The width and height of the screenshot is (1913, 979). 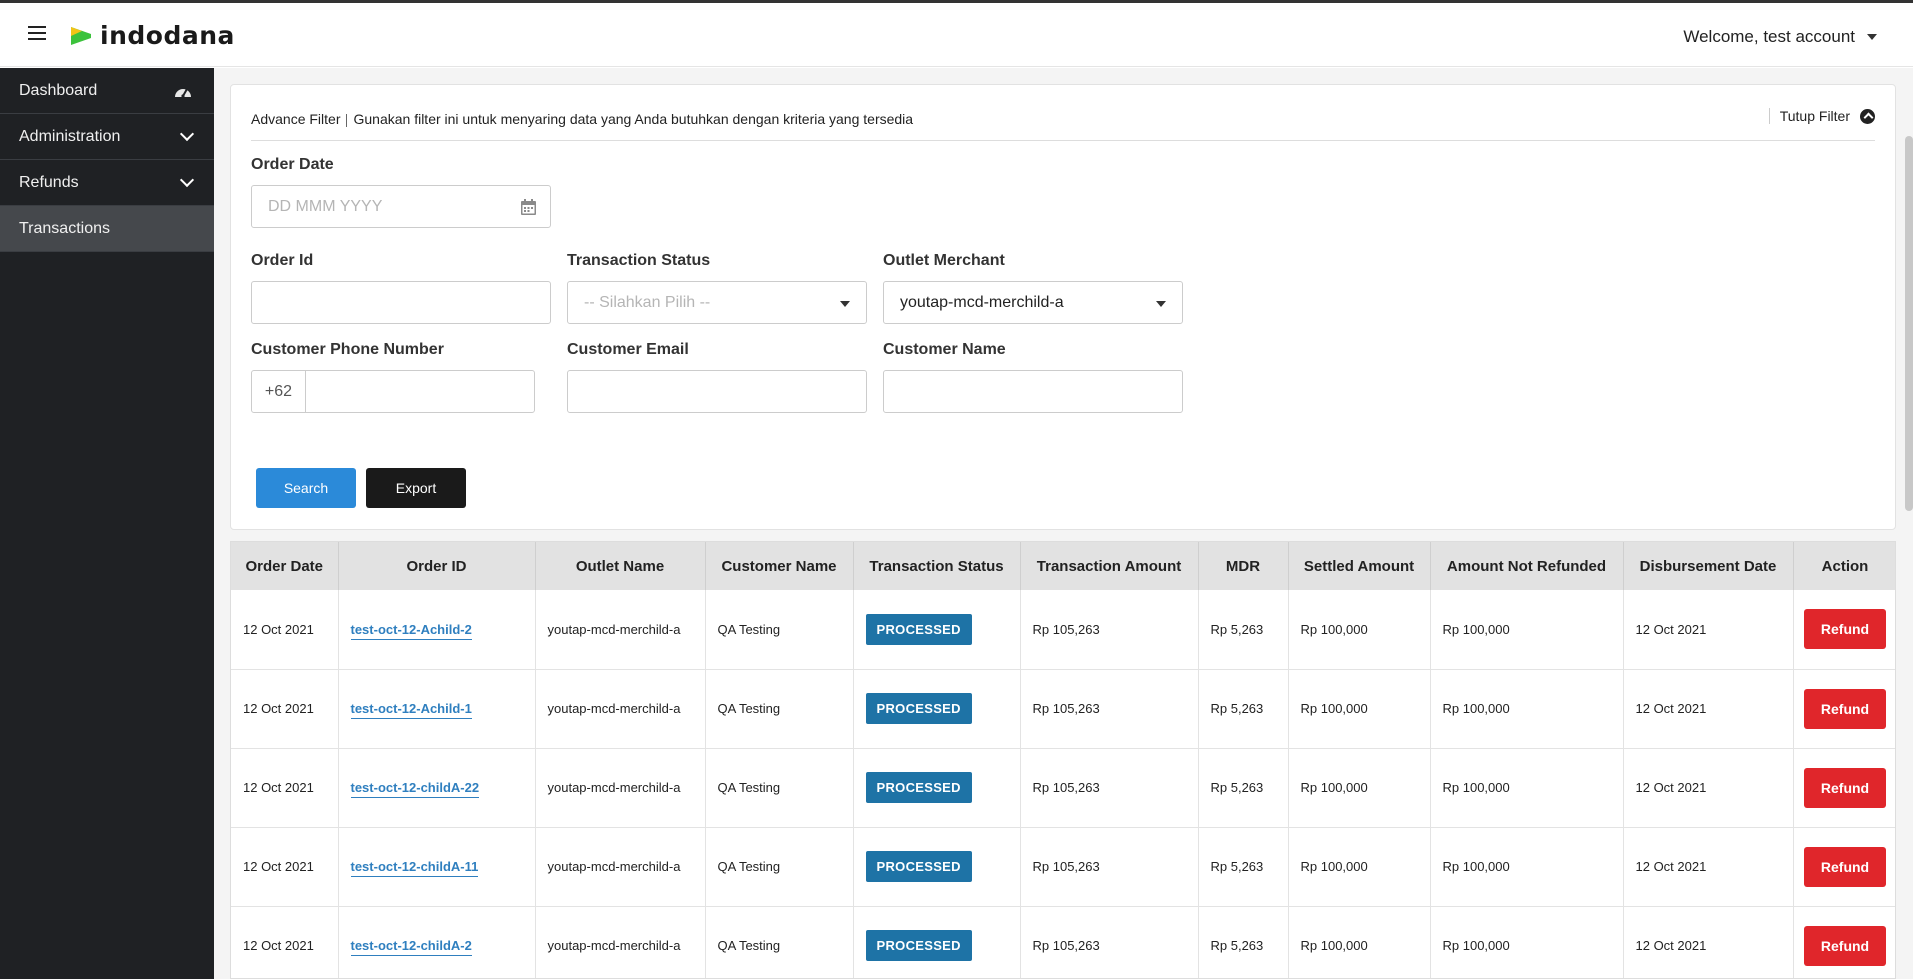 What do you see at coordinates (1909, 323) in the screenshot?
I see `page-scrollbar` at bounding box center [1909, 323].